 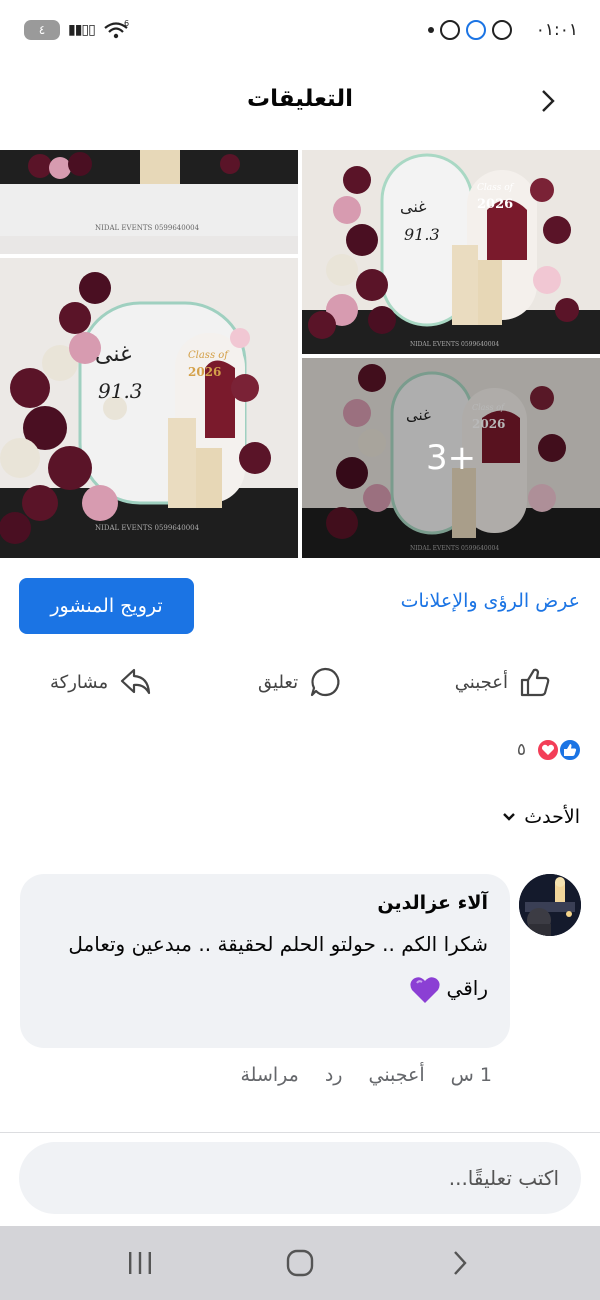 I want to click on notification-dot-icon, so click(x=431, y=30).